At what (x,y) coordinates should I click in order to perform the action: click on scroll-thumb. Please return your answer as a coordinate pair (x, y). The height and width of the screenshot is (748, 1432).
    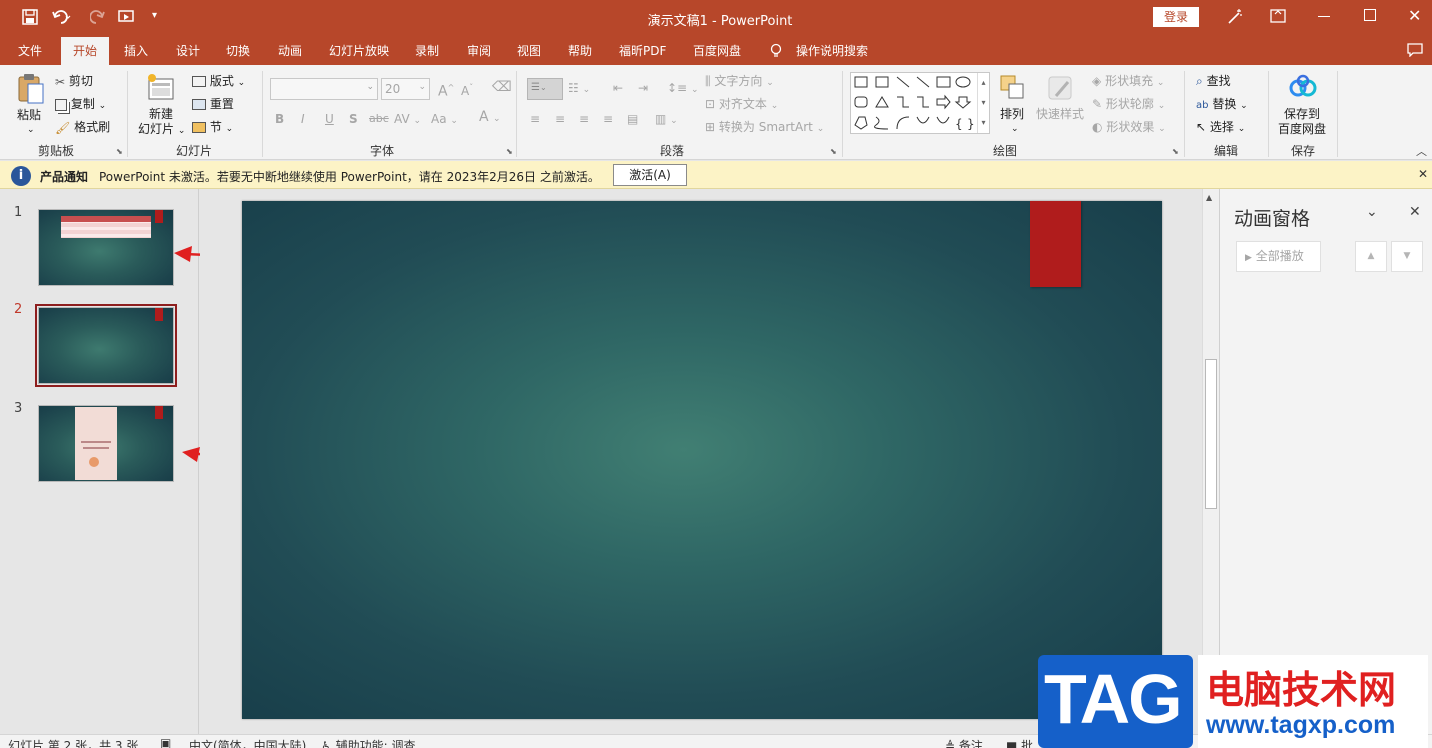
    Looking at the image, I should click on (1211, 434).